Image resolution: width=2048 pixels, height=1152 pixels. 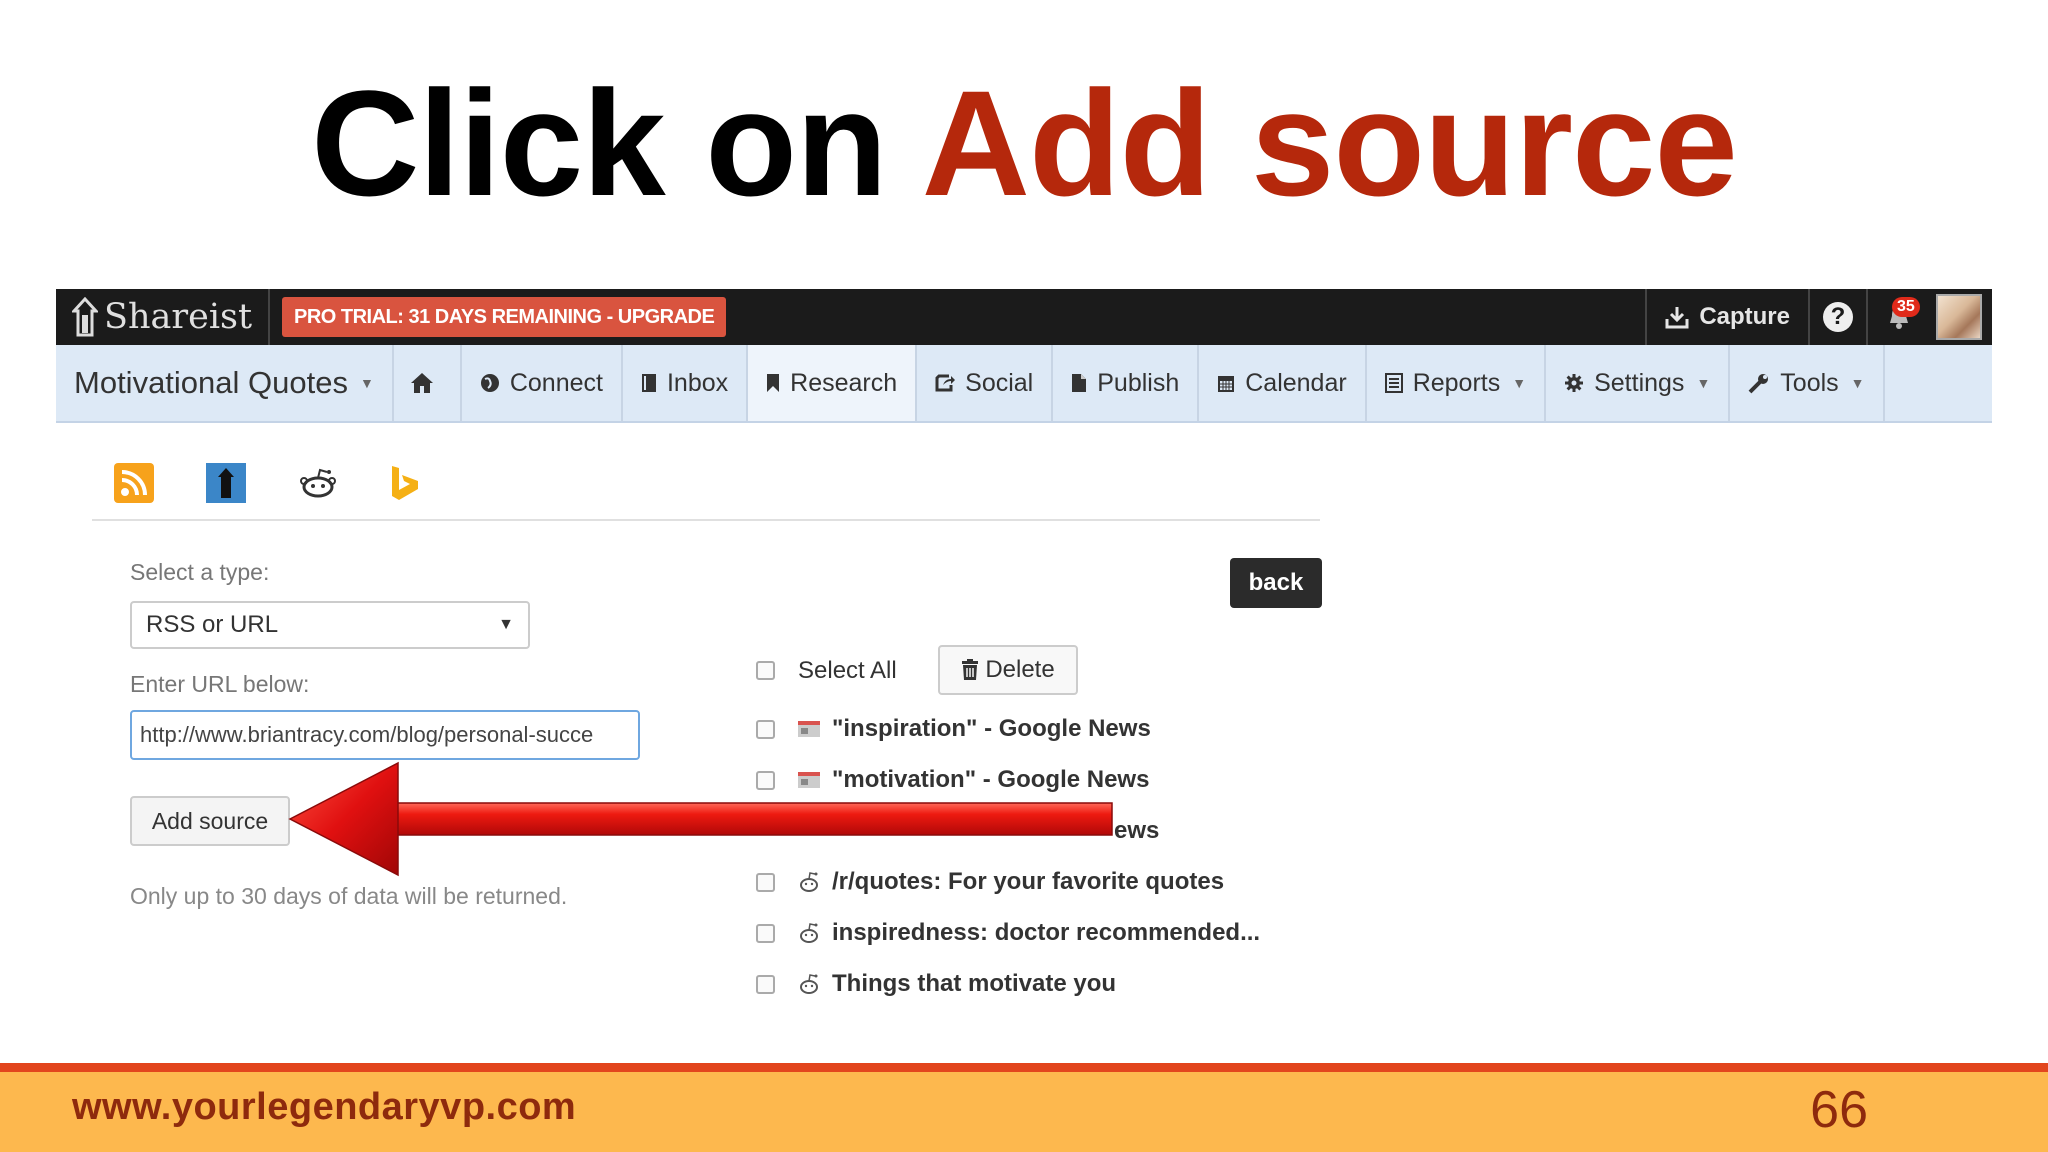 I want to click on shareist-tab, so click(x=226, y=483).